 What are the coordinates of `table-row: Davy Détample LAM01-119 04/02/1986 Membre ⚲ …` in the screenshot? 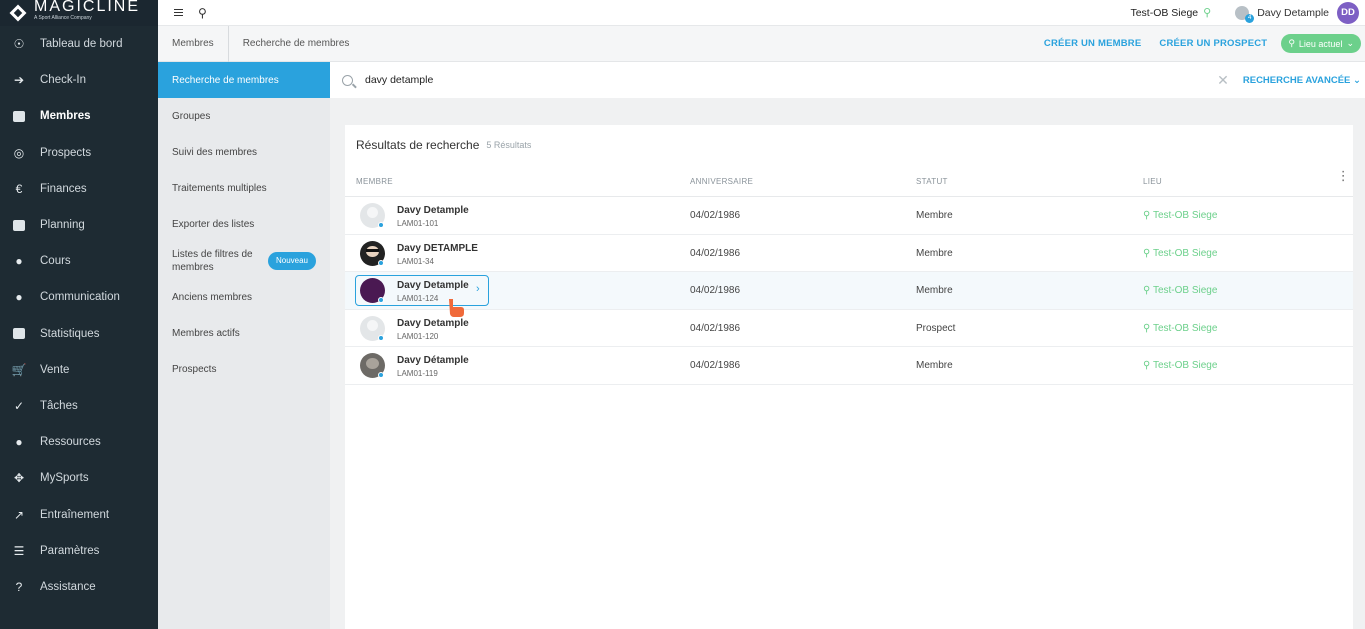 It's located at (849, 366).